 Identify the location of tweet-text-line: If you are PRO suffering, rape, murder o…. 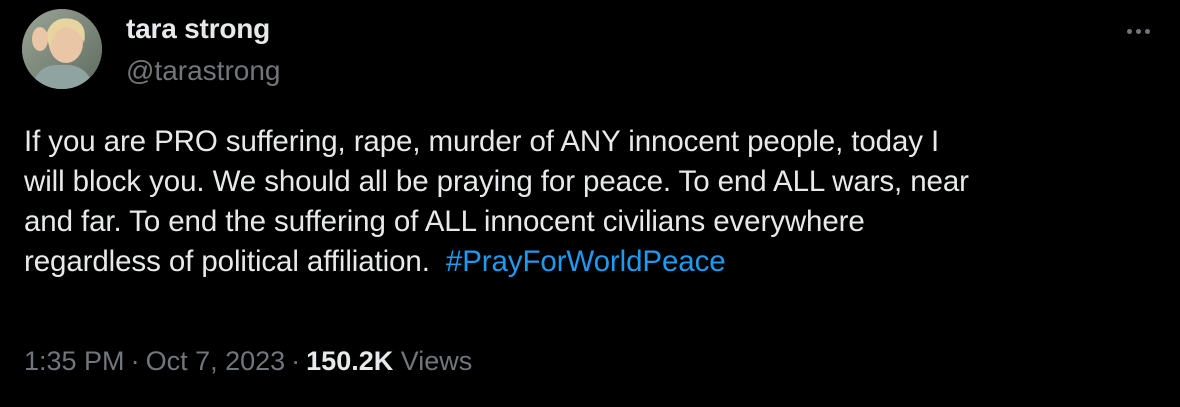
(482, 141).